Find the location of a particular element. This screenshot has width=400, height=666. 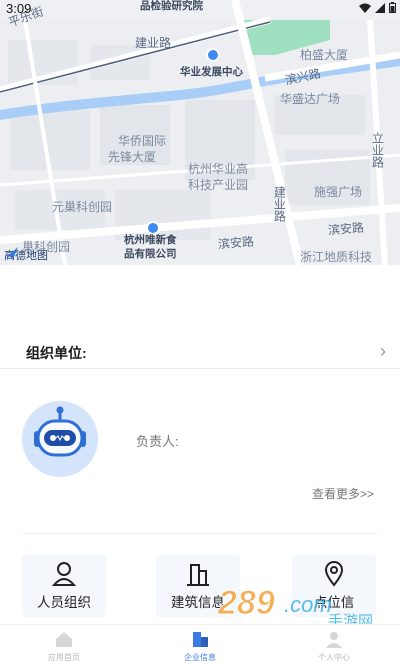

tile-personnel: 人员组织 is located at coordinates (64, 586).